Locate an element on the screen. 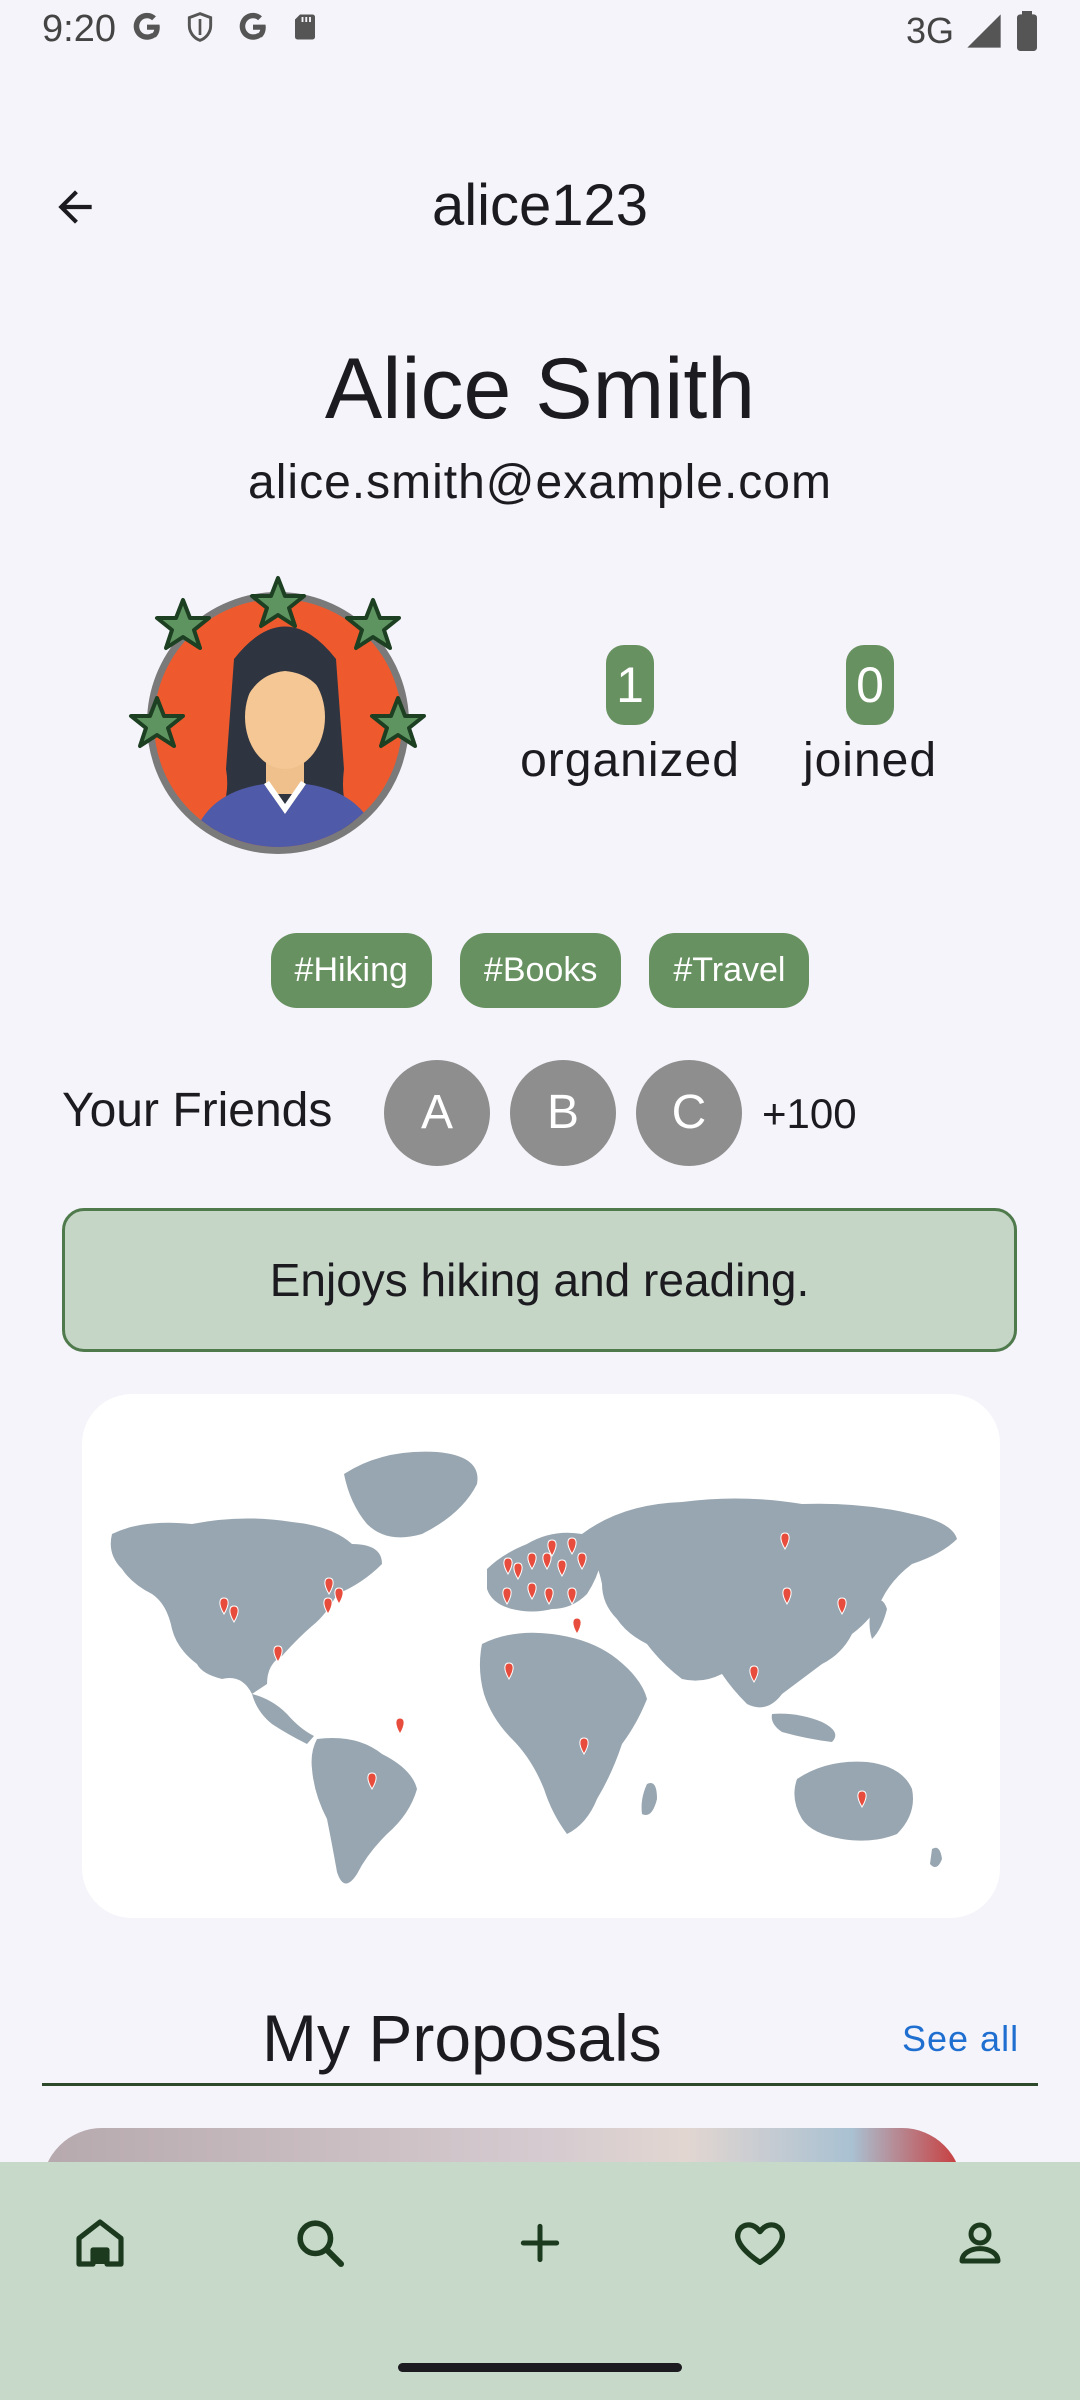 This screenshot has height=2400, width=1080. nav-add is located at coordinates (540, 2243).